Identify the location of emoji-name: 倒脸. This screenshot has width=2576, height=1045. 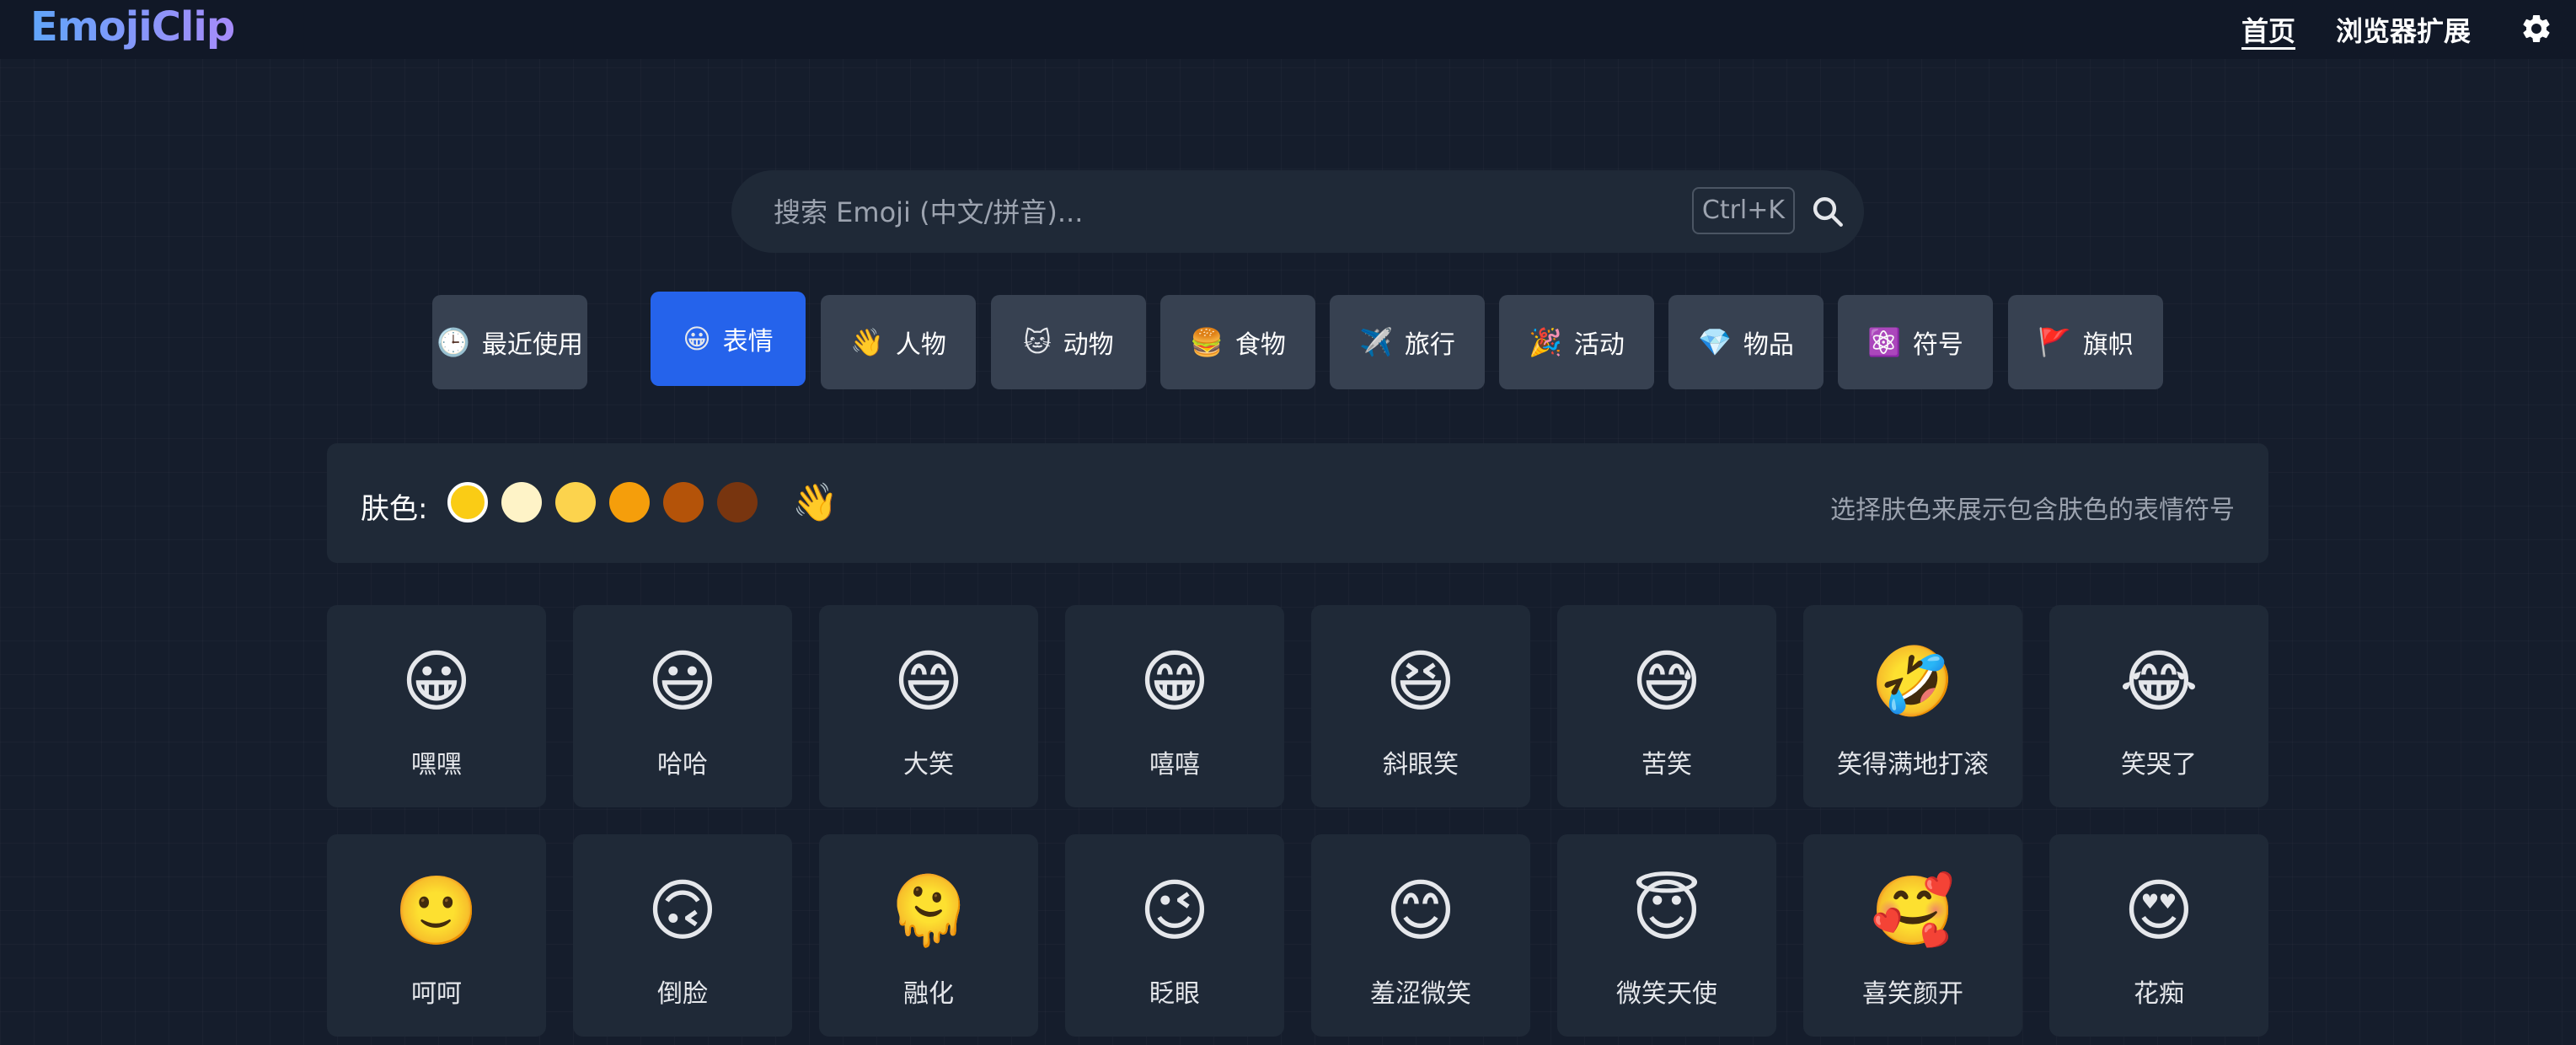
(682, 994).